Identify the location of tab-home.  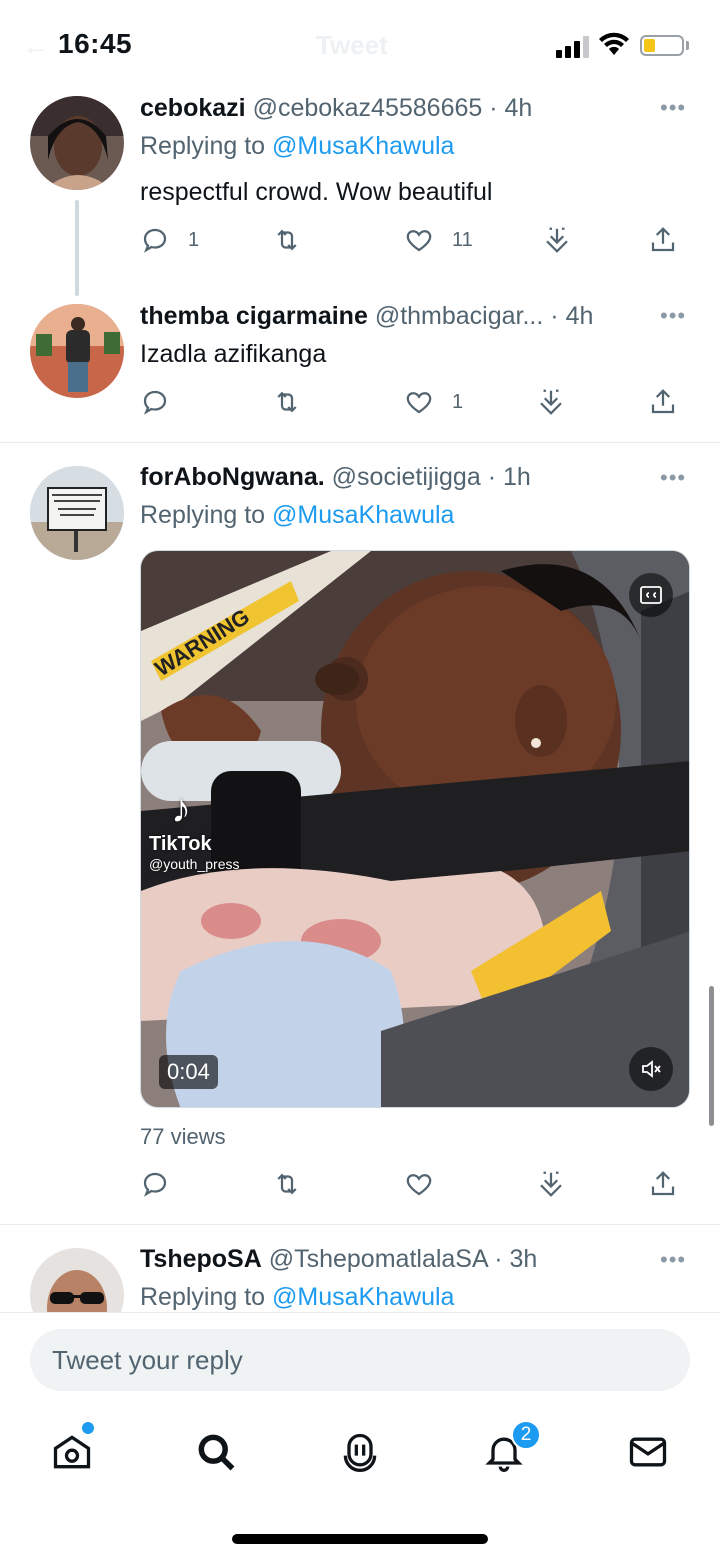
(72, 1452).